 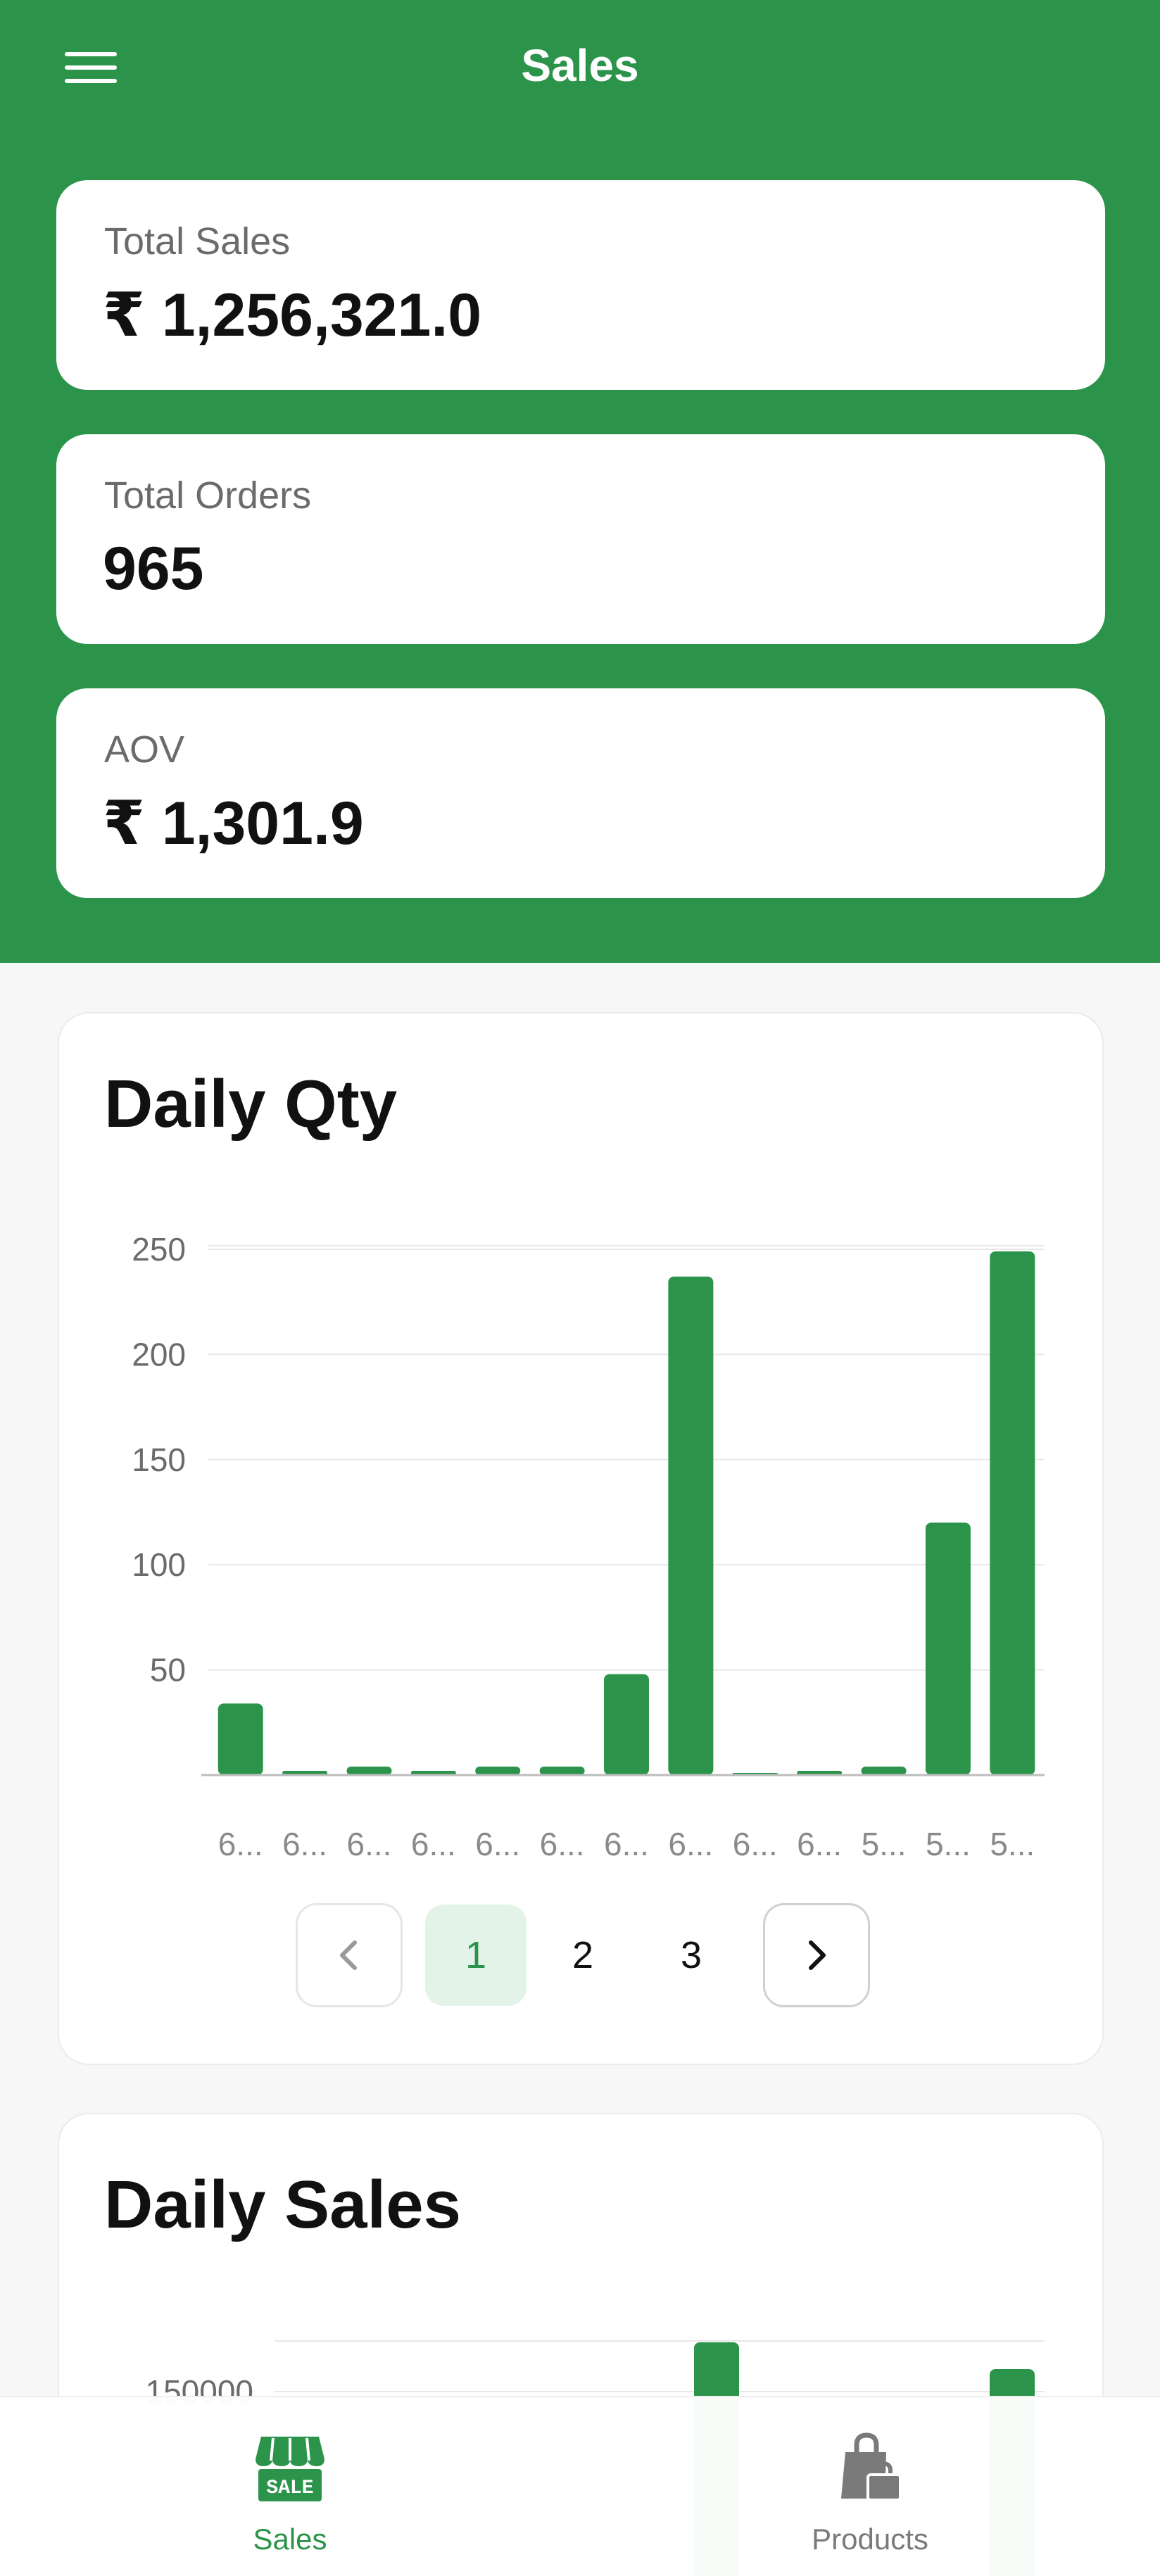 What do you see at coordinates (580, 793) in the screenshot?
I see `aov-card: AOV ₹ 1,301.9` at bounding box center [580, 793].